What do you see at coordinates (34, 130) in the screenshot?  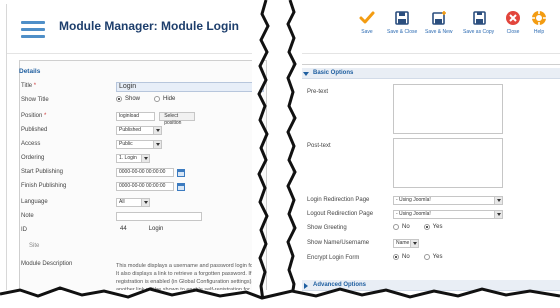 I see `published-label: Published` at bounding box center [34, 130].